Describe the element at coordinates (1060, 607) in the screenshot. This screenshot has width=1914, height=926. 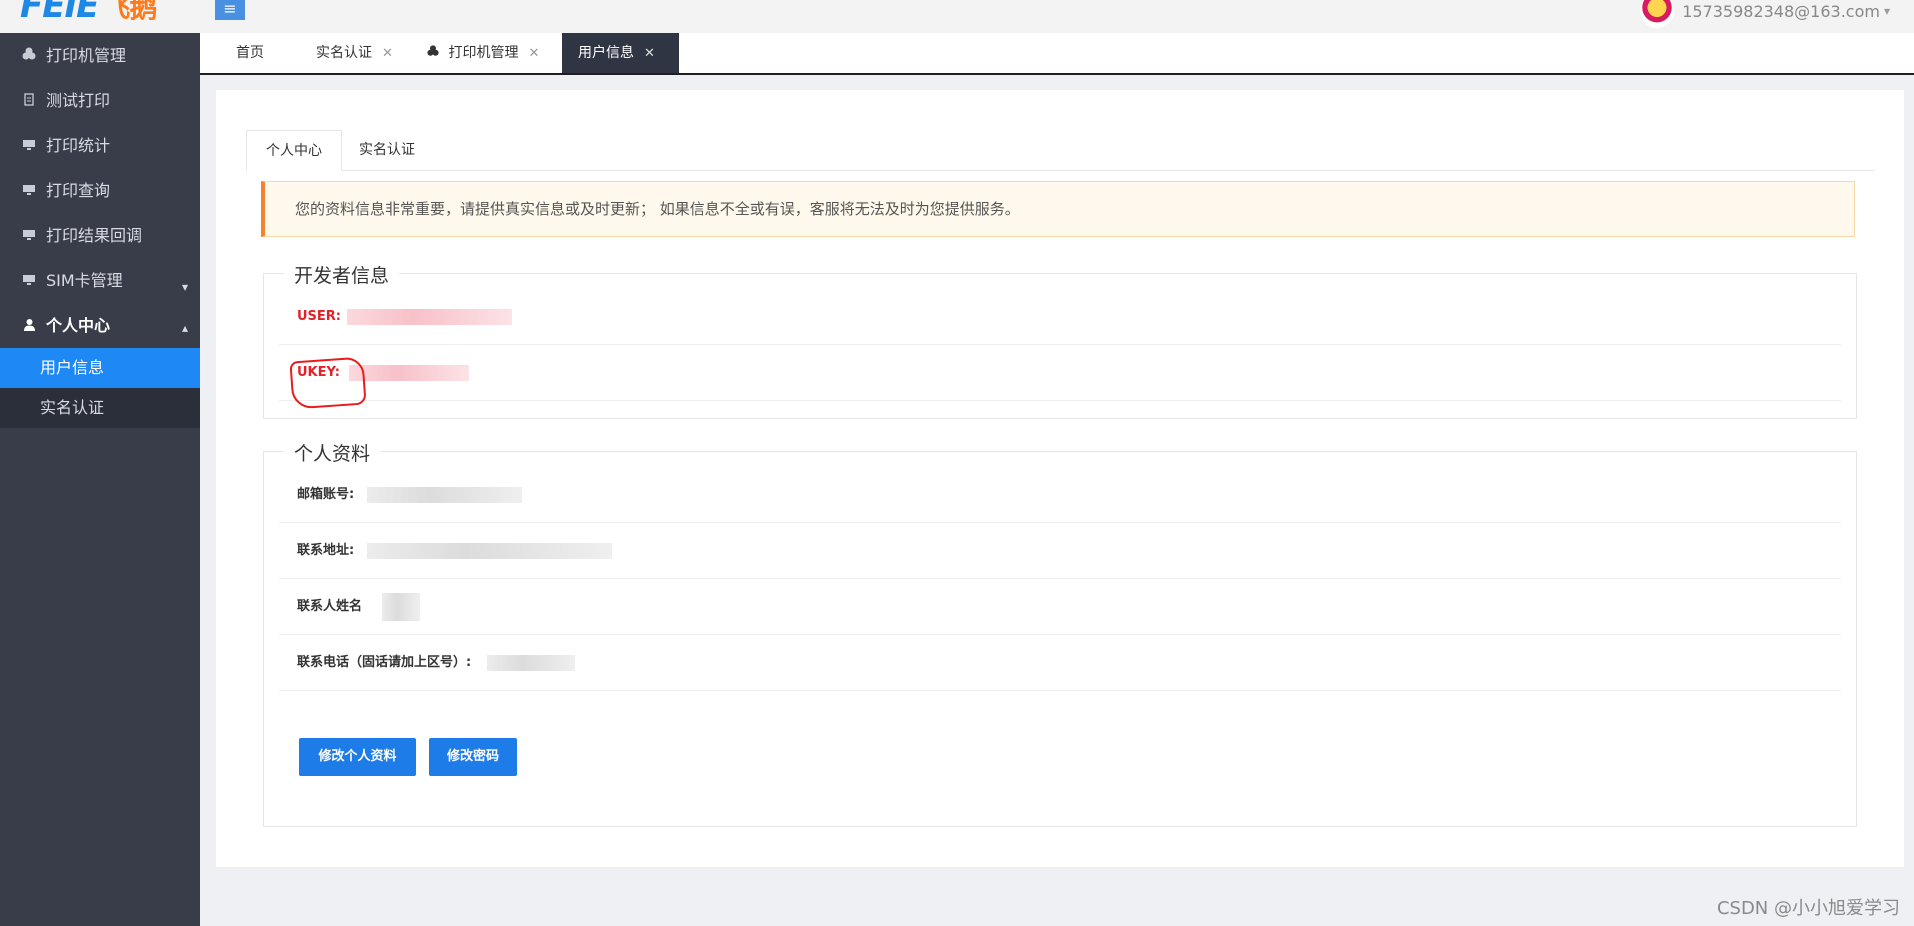
I see `contact-name-row: 联系人姓名` at that location.